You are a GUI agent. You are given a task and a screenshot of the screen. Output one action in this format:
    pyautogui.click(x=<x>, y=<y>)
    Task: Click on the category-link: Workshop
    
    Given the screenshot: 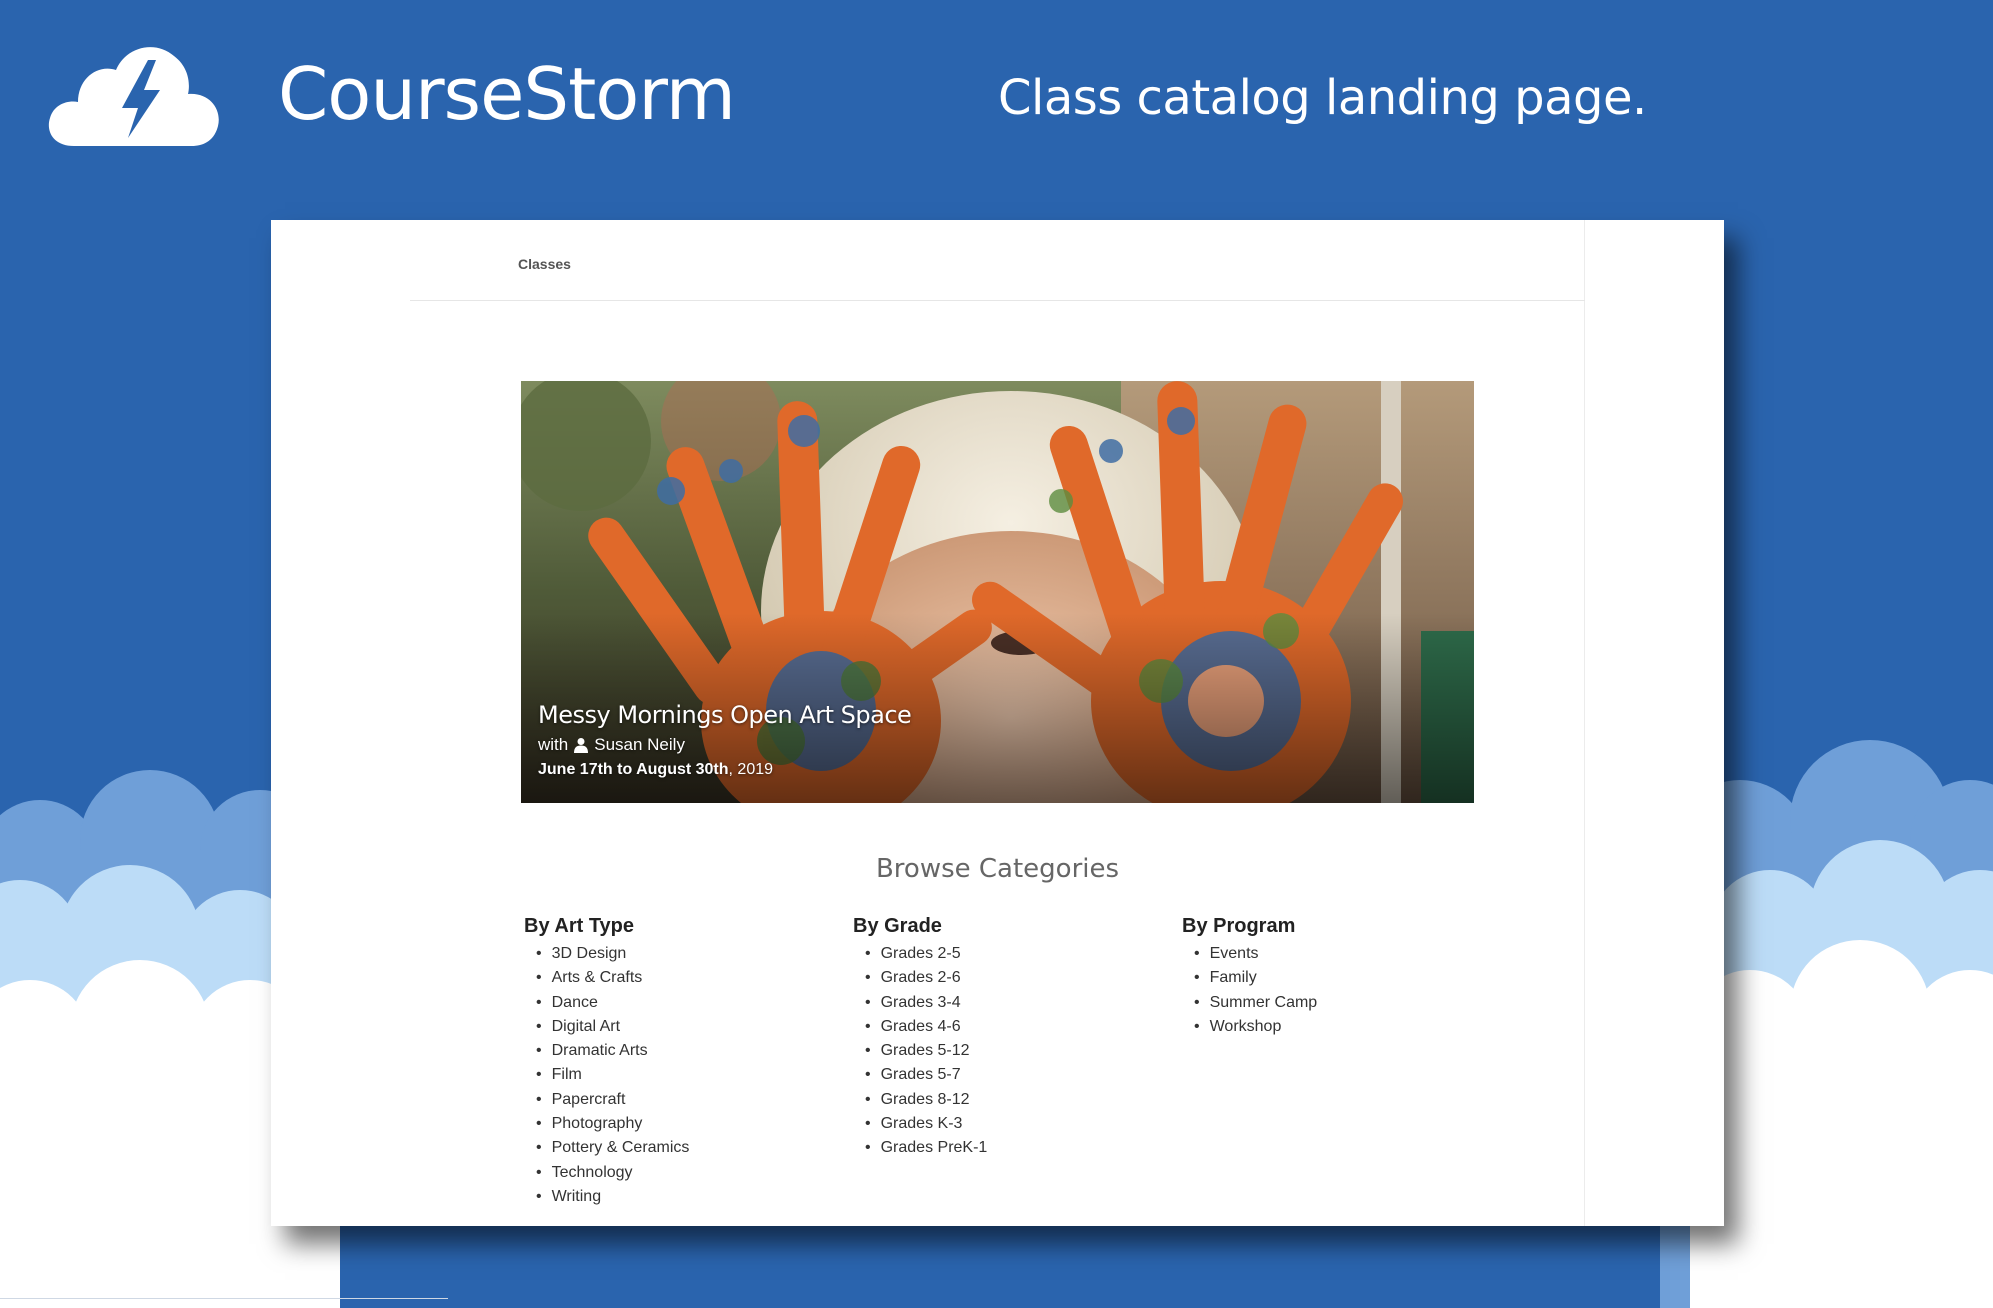 What is the action you would take?
    pyautogui.click(x=1338, y=1027)
    